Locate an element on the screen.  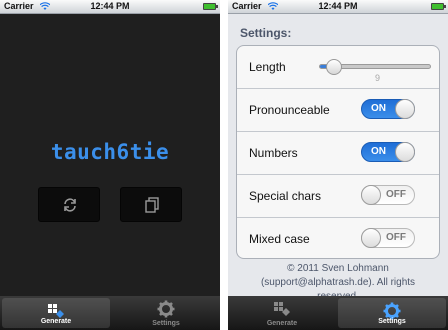
copy-button is located at coordinates (151, 204).